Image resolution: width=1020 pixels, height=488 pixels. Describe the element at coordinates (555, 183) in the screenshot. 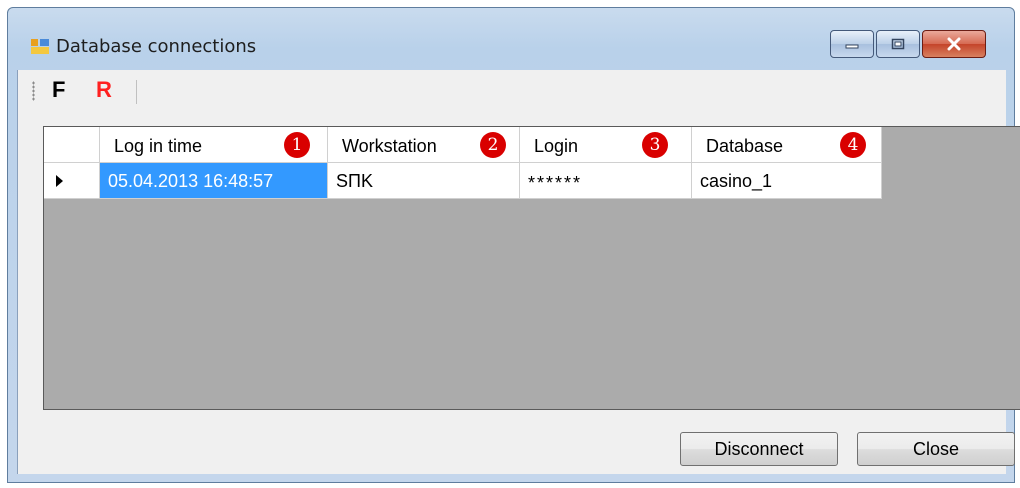

I see `cell-value: ******` at that location.